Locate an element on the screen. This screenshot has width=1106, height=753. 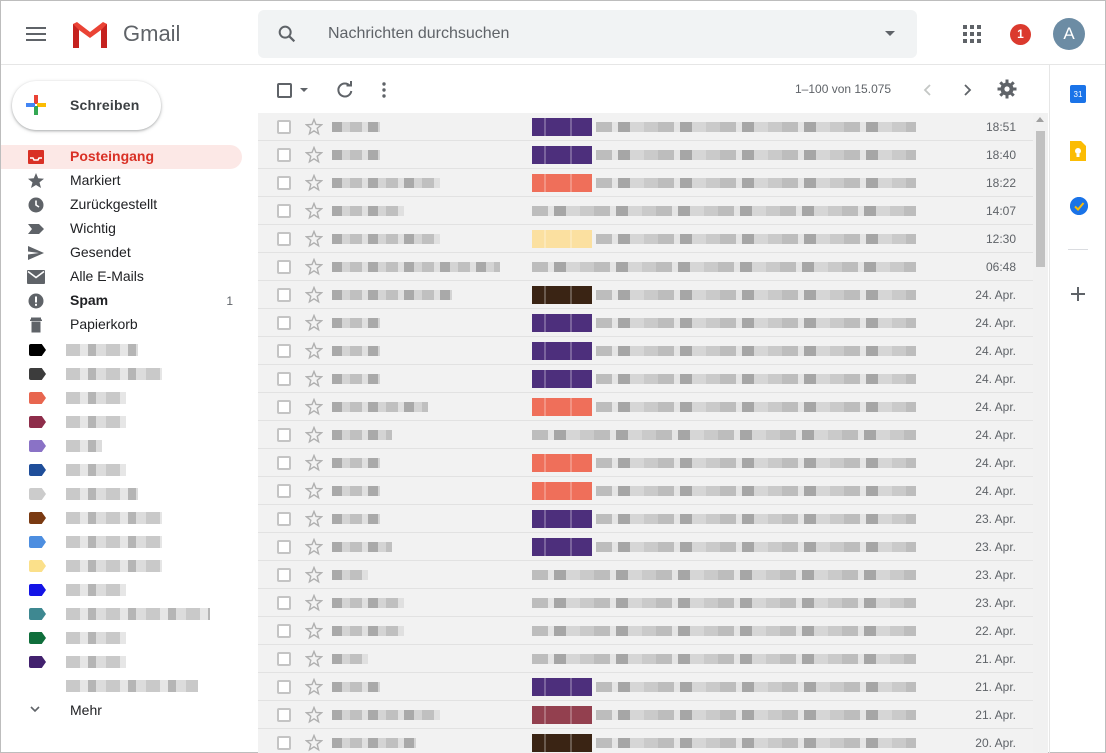
keep-icon is located at coordinates (1078, 151).